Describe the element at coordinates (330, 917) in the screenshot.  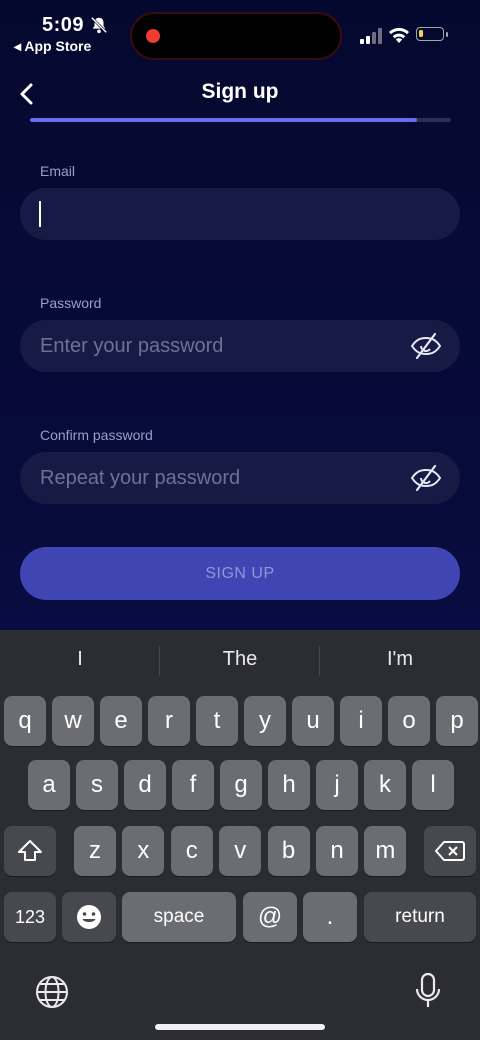
I see `period-key: .` at that location.